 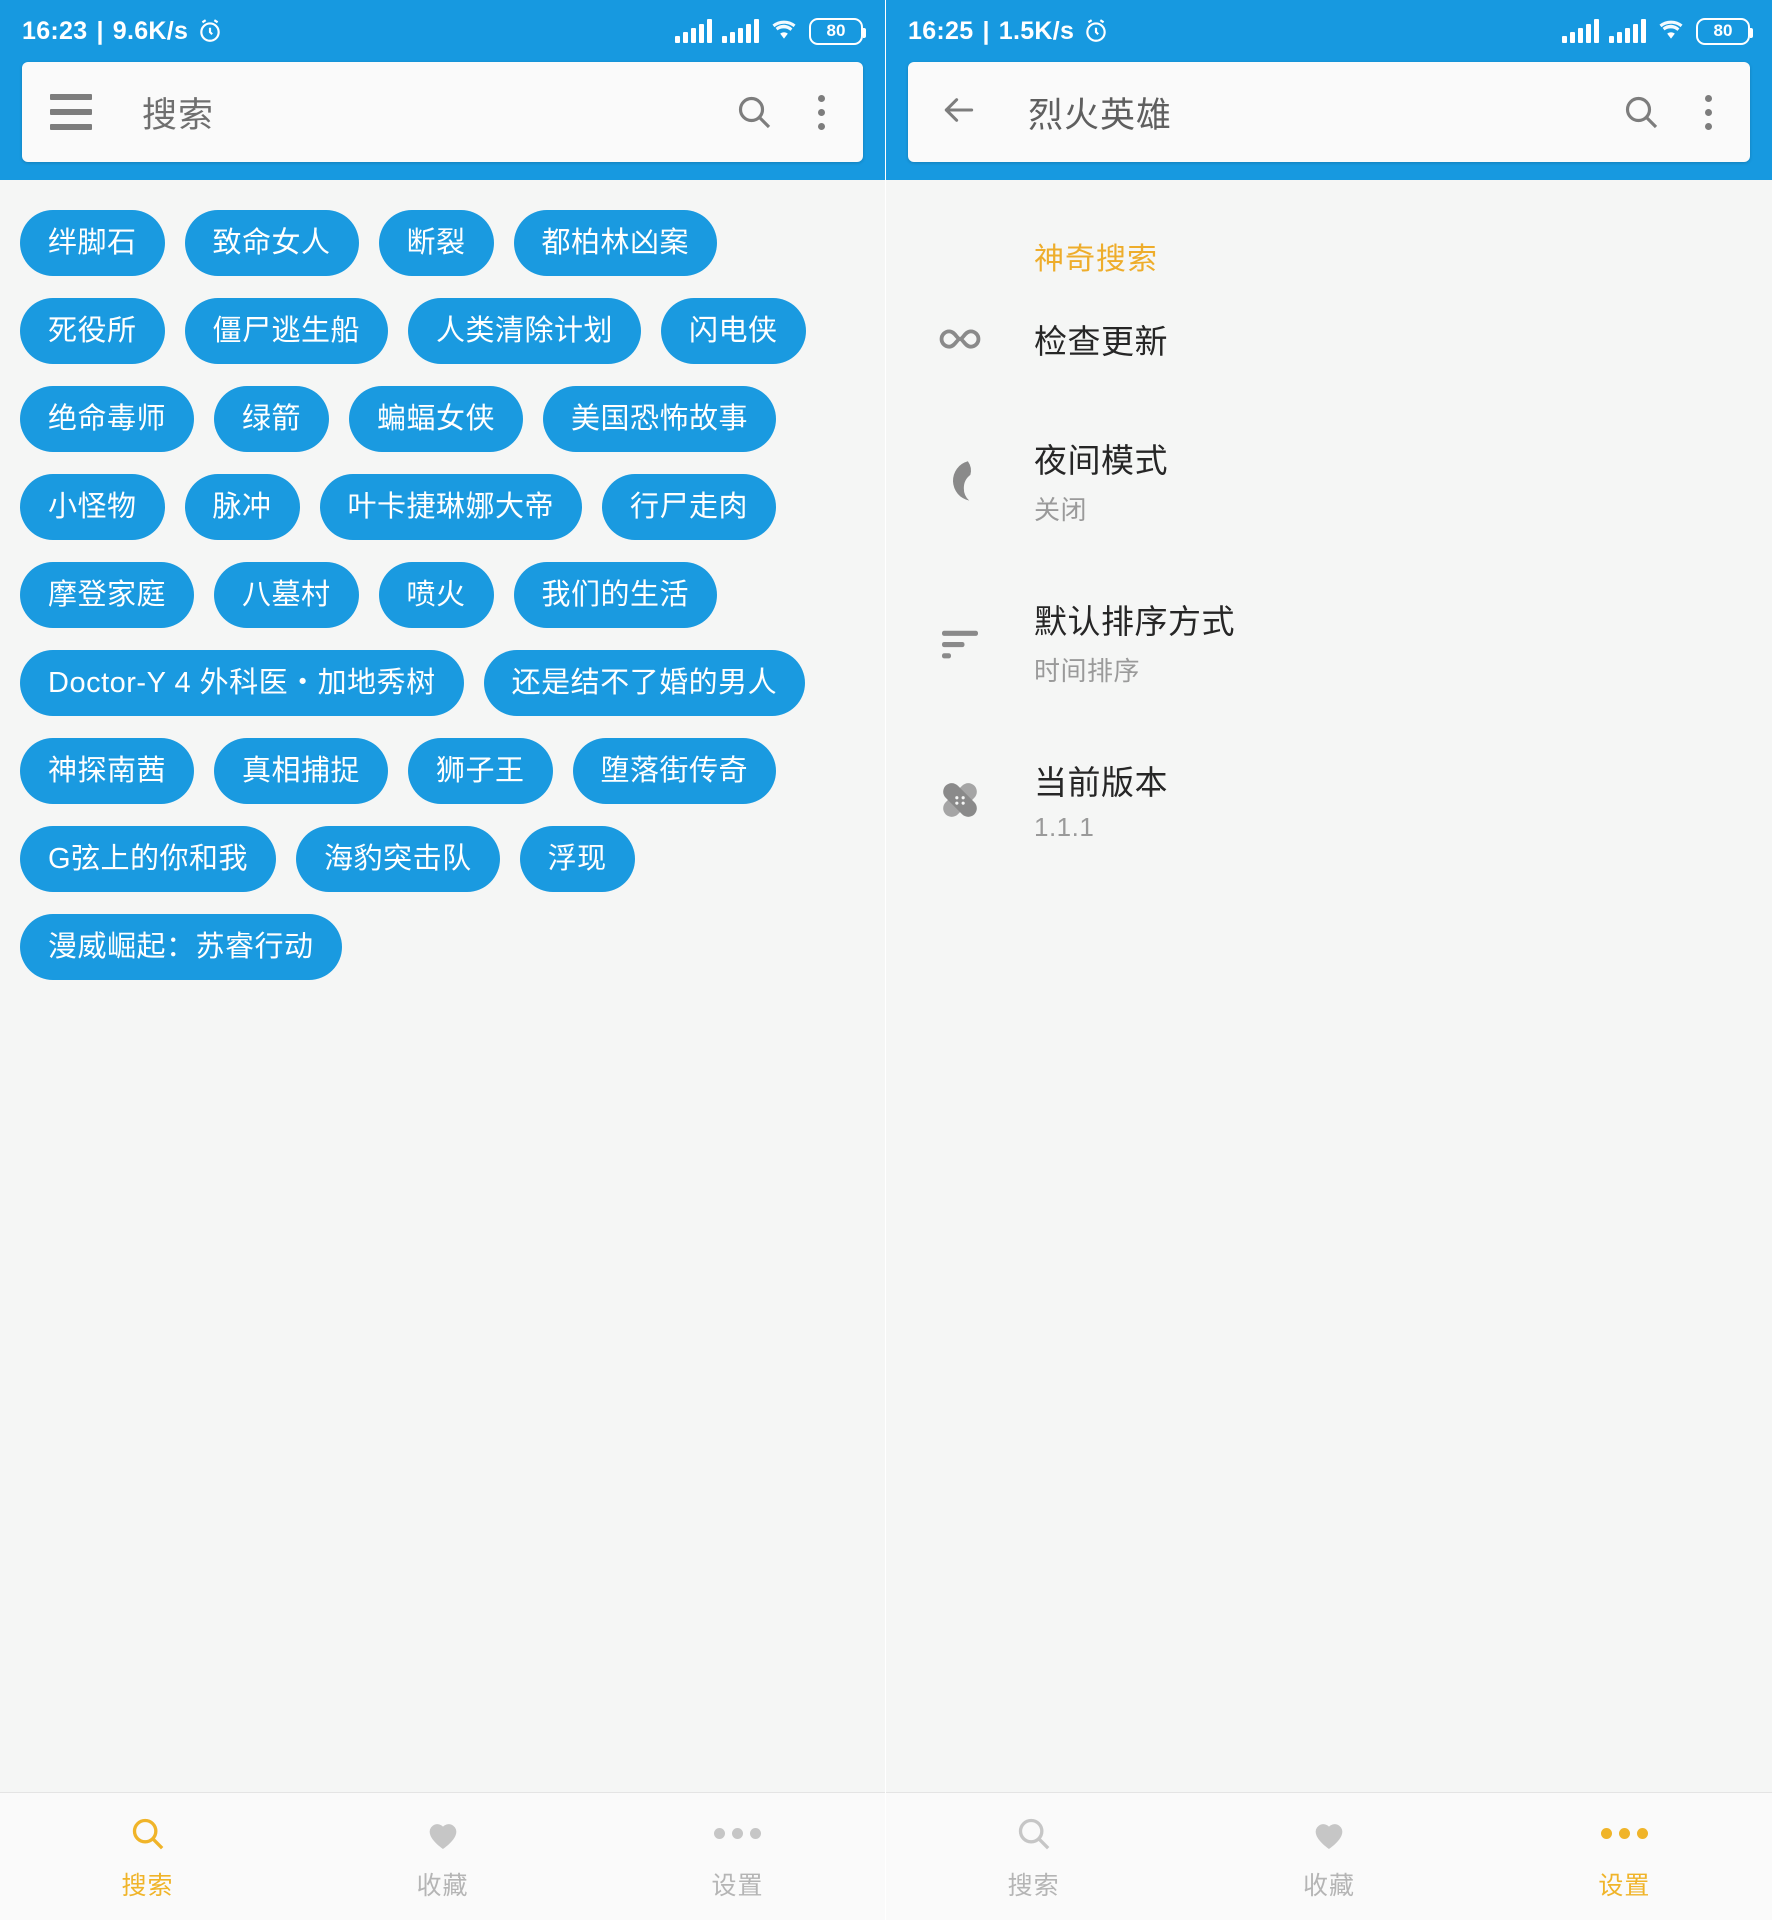 What do you see at coordinates (1061, 510) in the screenshot?
I see `setting-subtitle: 关闭` at bounding box center [1061, 510].